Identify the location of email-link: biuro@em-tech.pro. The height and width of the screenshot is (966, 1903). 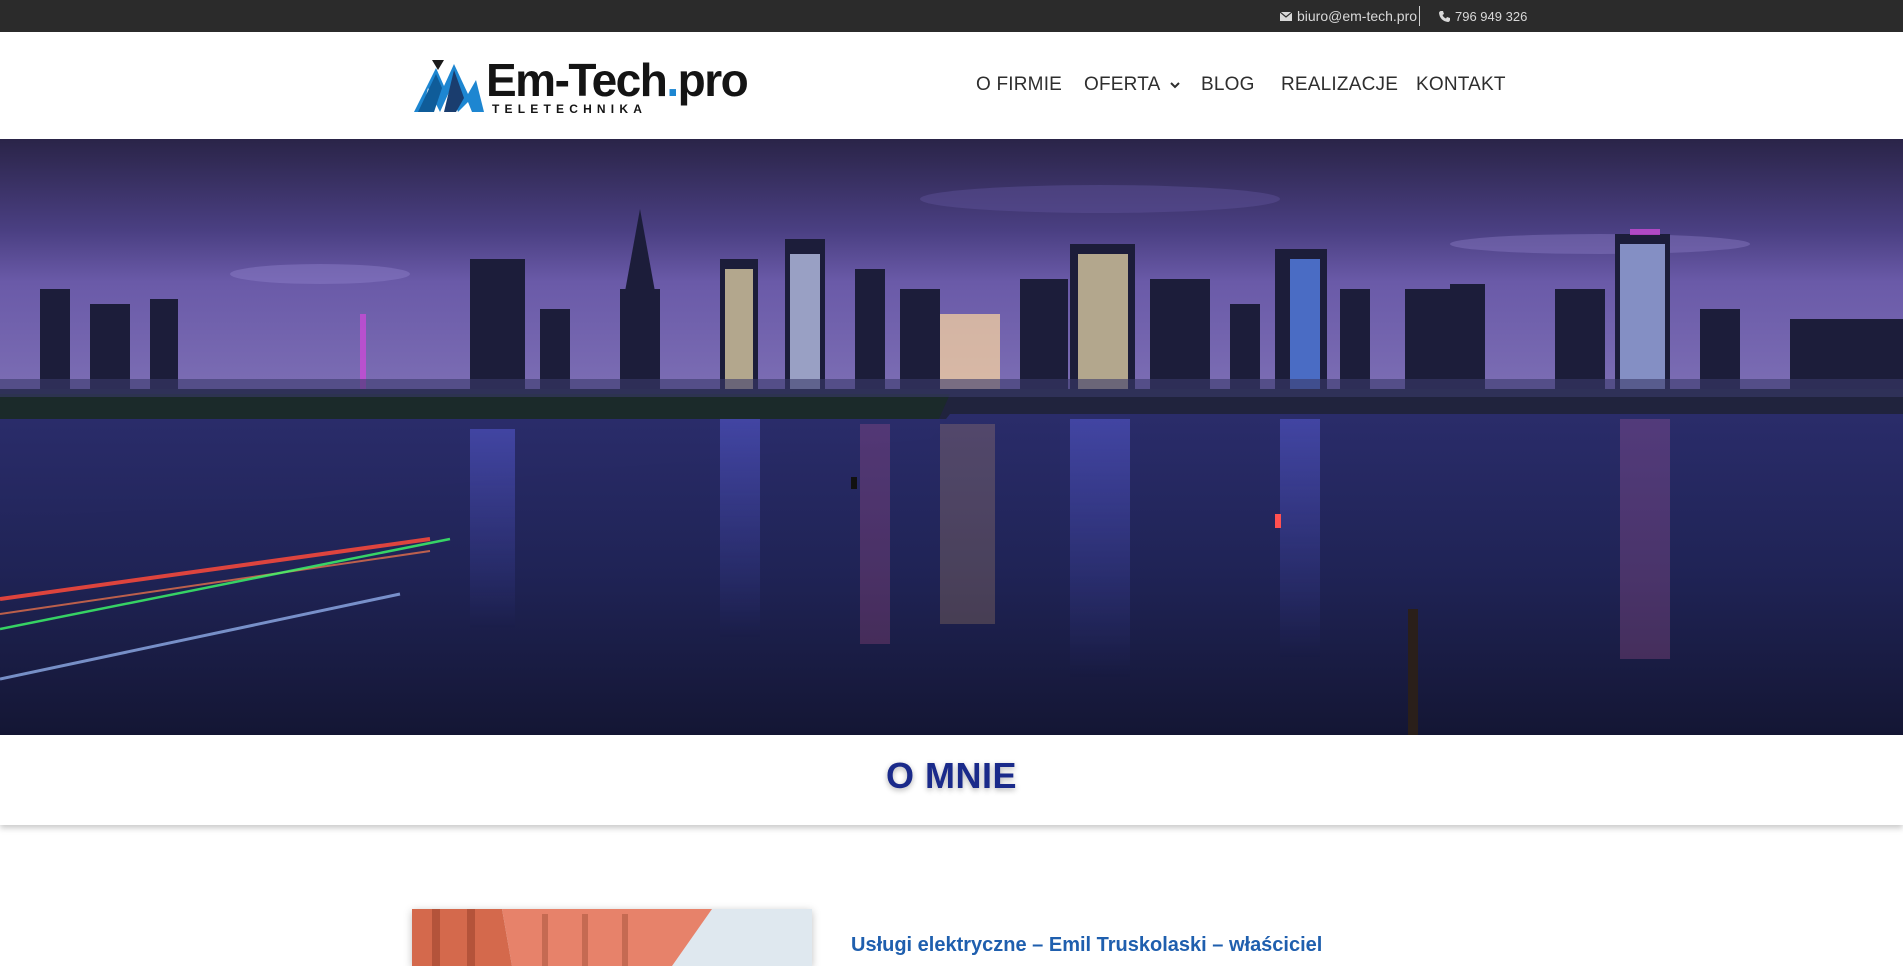
(1348, 16).